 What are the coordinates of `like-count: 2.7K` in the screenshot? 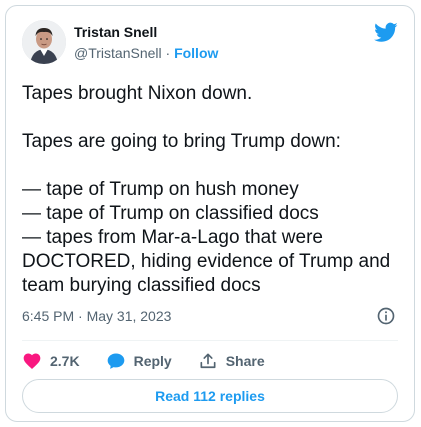 It's located at (65, 361).